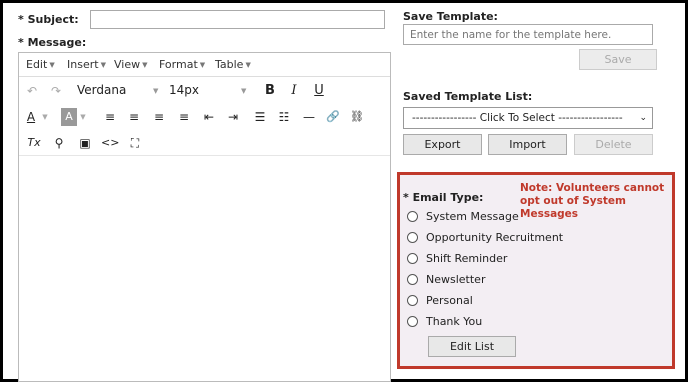  Describe the element at coordinates (357, 117) in the screenshot. I see `unlink-icon: ⛓` at that location.